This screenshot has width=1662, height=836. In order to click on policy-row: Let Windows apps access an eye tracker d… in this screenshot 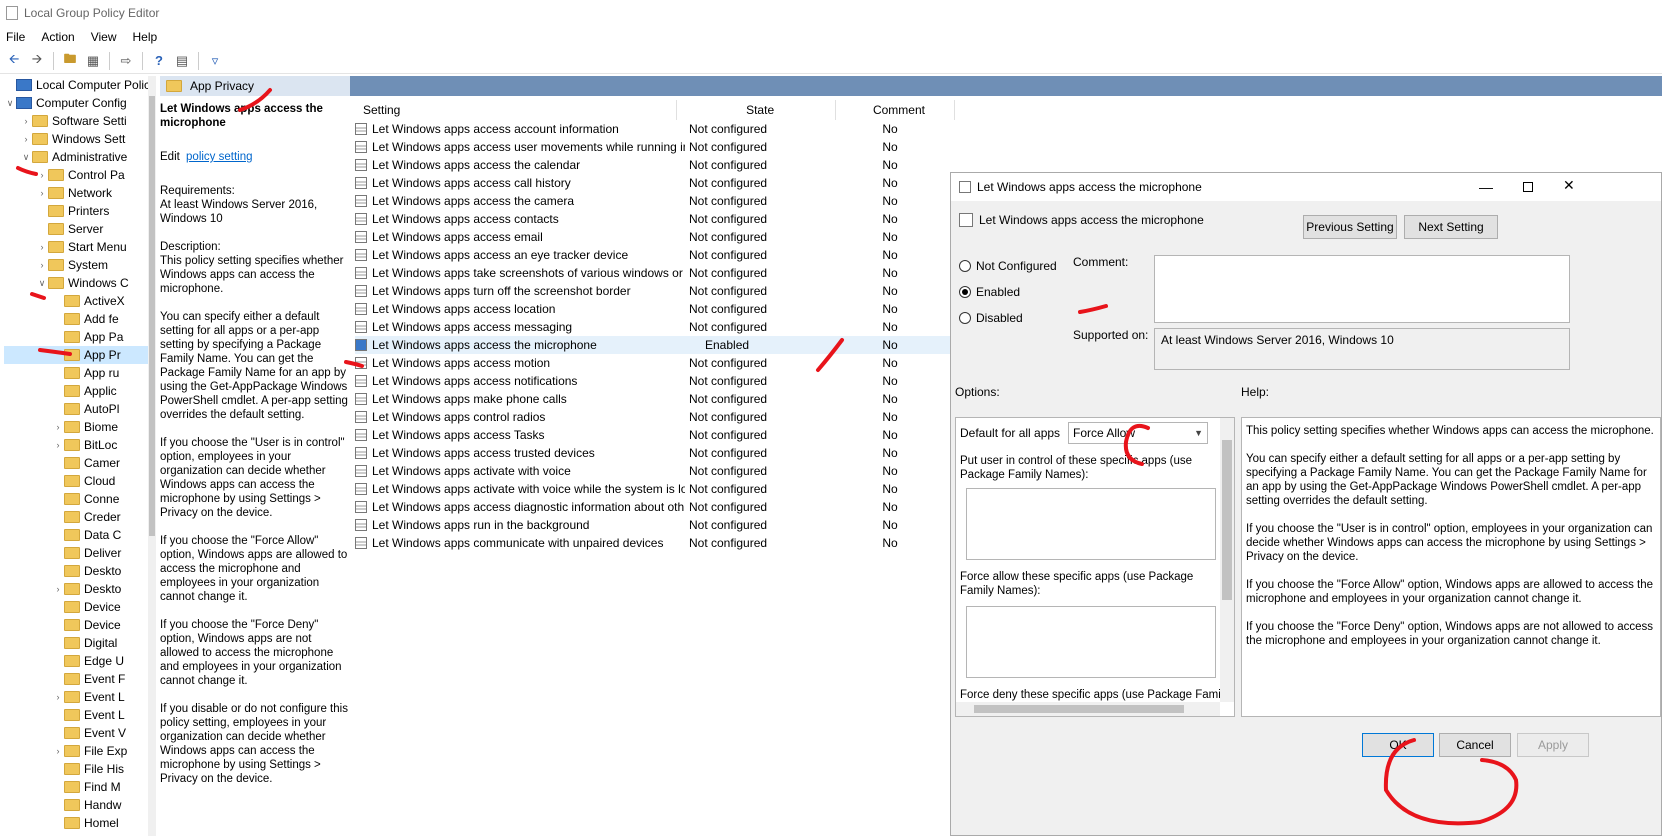, I will do `click(652, 255)`.